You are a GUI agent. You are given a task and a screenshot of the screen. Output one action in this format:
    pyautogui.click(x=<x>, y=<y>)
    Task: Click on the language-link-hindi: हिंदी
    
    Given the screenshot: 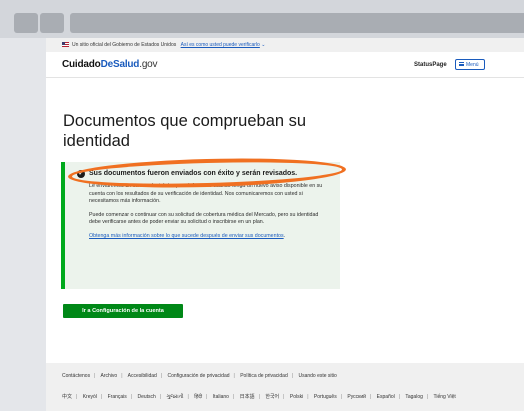 What is the action you would take?
    pyautogui.click(x=198, y=397)
    